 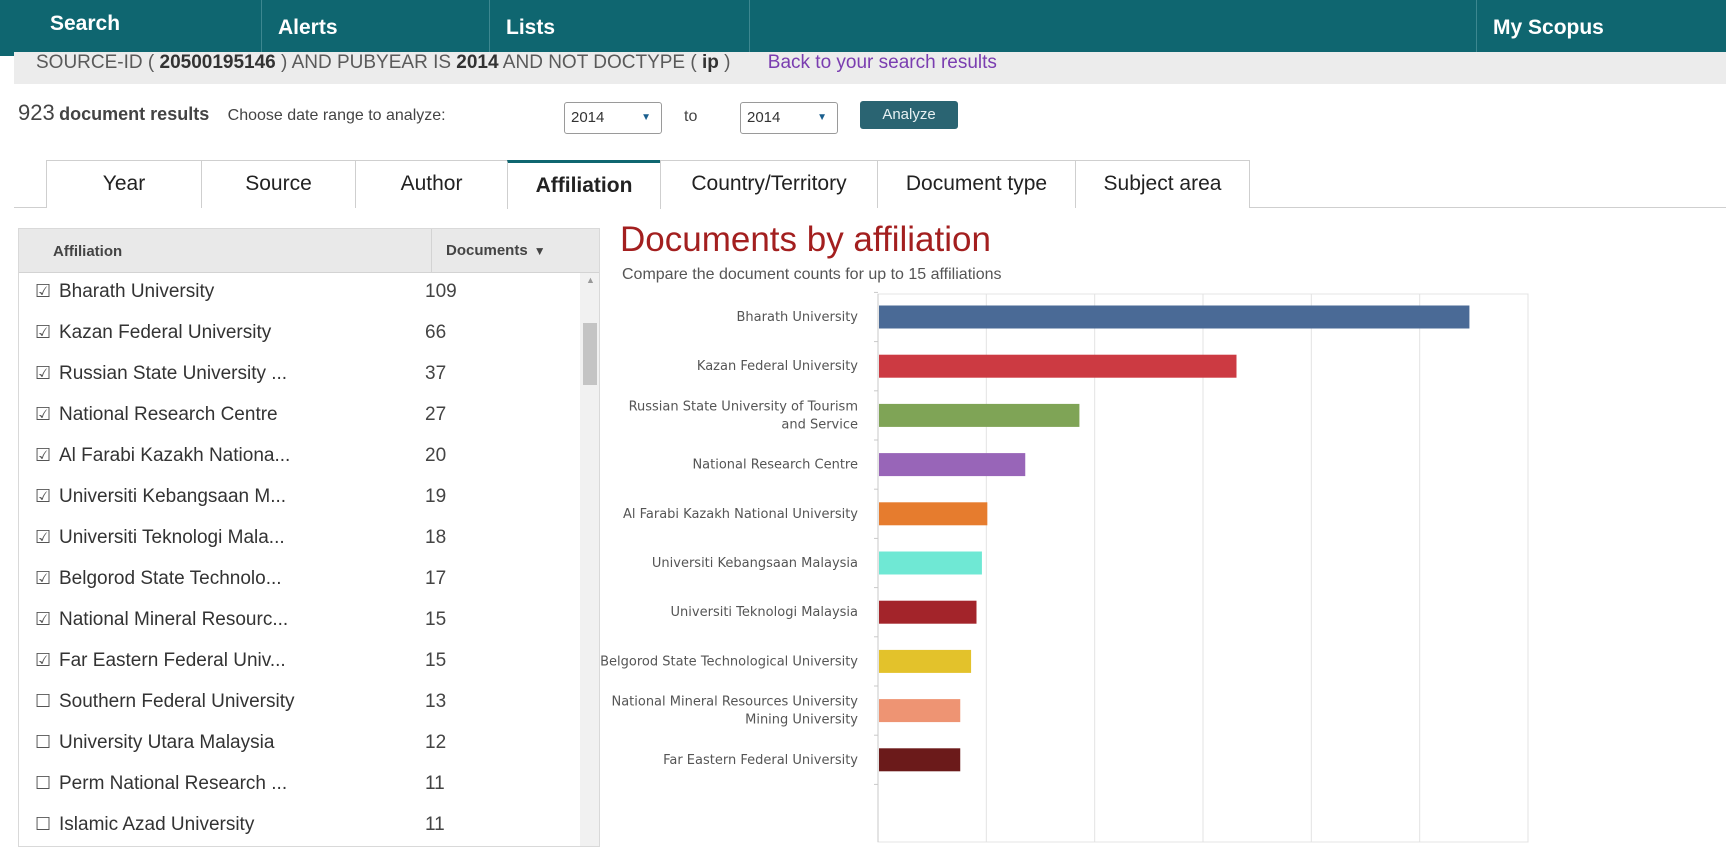 What do you see at coordinates (620, 28) in the screenshot?
I see `nav-lists: Lists` at bounding box center [620, 28].